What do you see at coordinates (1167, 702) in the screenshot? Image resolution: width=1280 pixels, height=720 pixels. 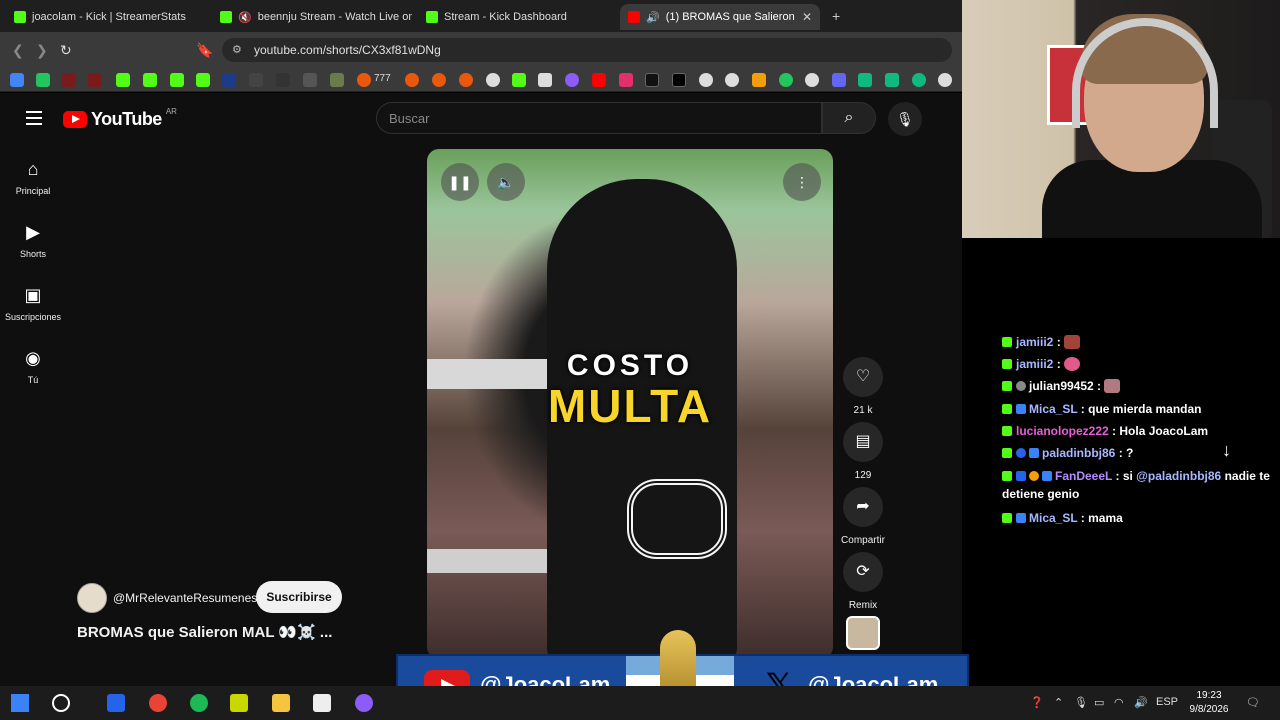 I see `language-indicator: ESP` at bounding box center [1167, 702].